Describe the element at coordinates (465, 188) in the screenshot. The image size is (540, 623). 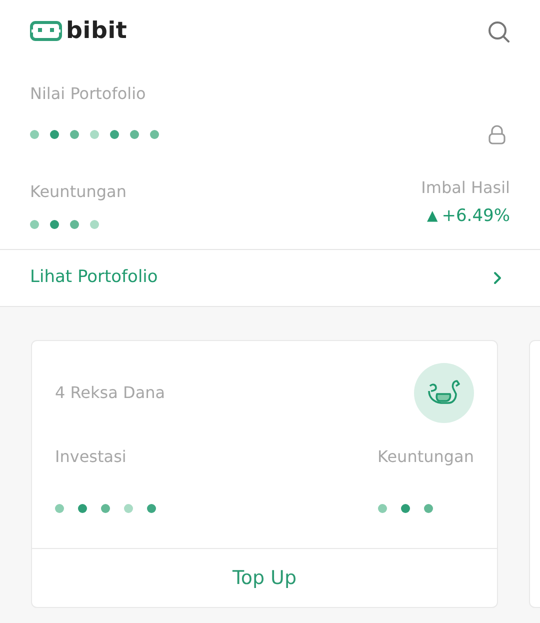
I see `return-label: Imbal Hasil` at that location.